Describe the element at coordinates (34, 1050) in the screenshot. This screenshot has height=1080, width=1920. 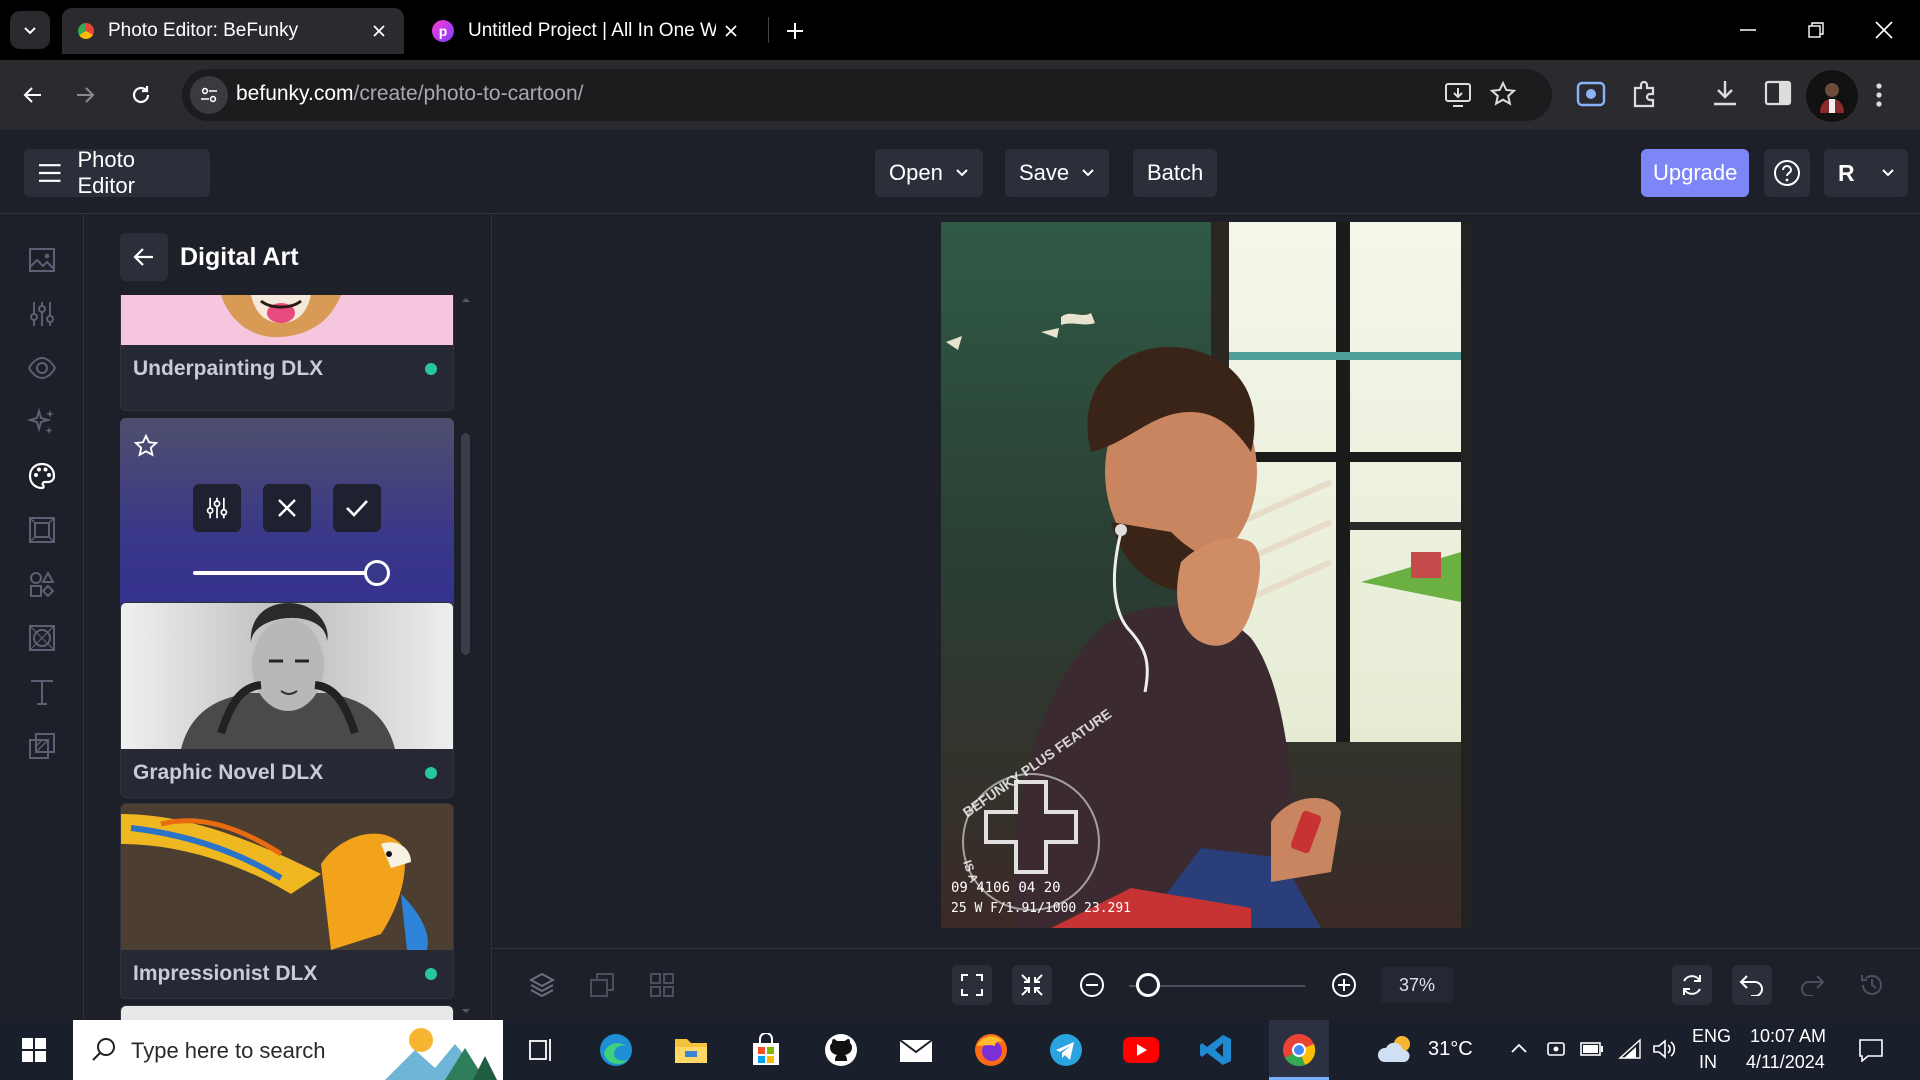
I see `start-button` at that location.